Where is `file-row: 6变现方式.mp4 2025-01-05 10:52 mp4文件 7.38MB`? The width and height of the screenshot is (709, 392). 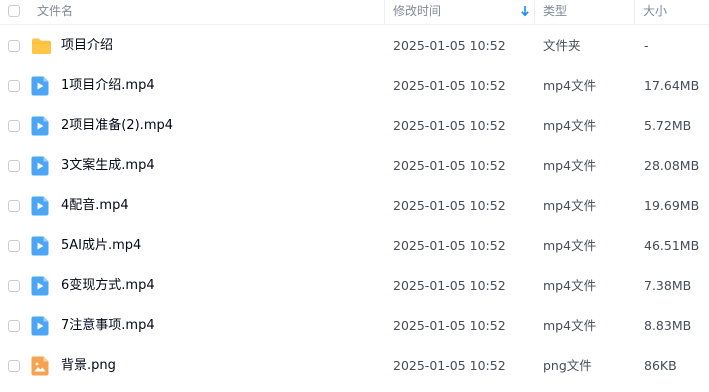 file-row: 6变现方式.mp4 2025-01-05 10:52 mp4文件 7.38MB is located at coordinates (354, 286).